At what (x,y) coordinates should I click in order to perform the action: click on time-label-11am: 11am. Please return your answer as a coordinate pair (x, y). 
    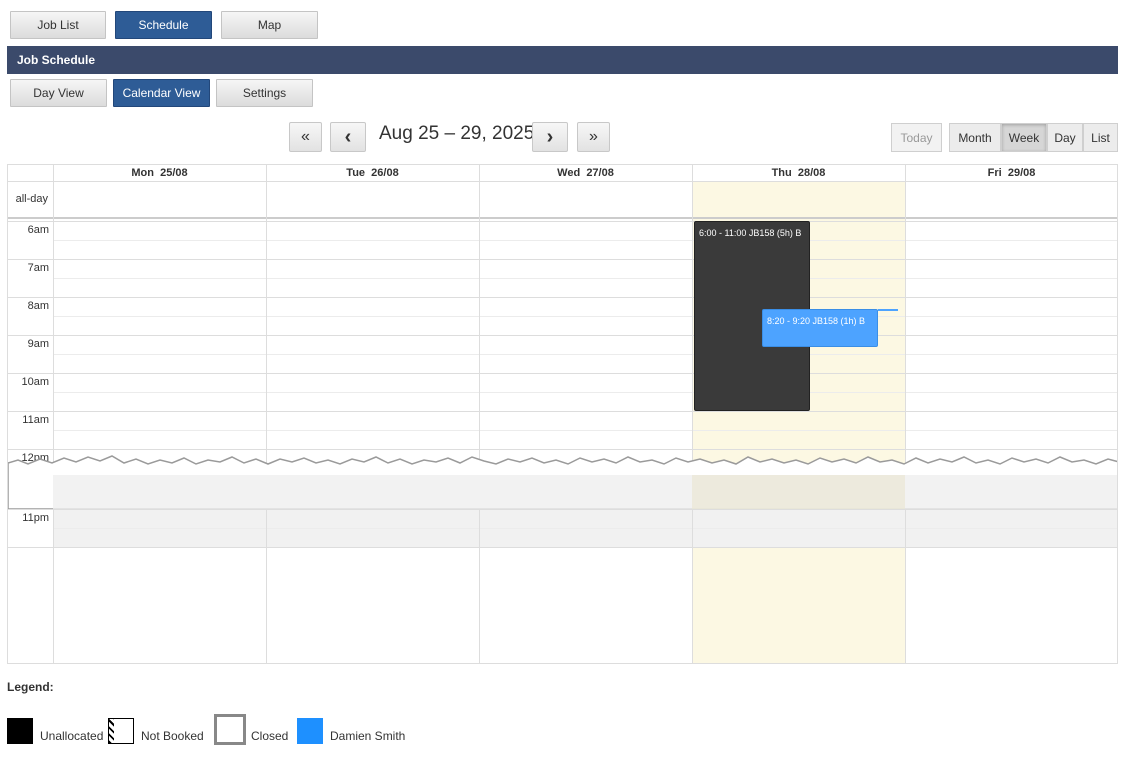
    Looking at the image, I should click on (35, 420).